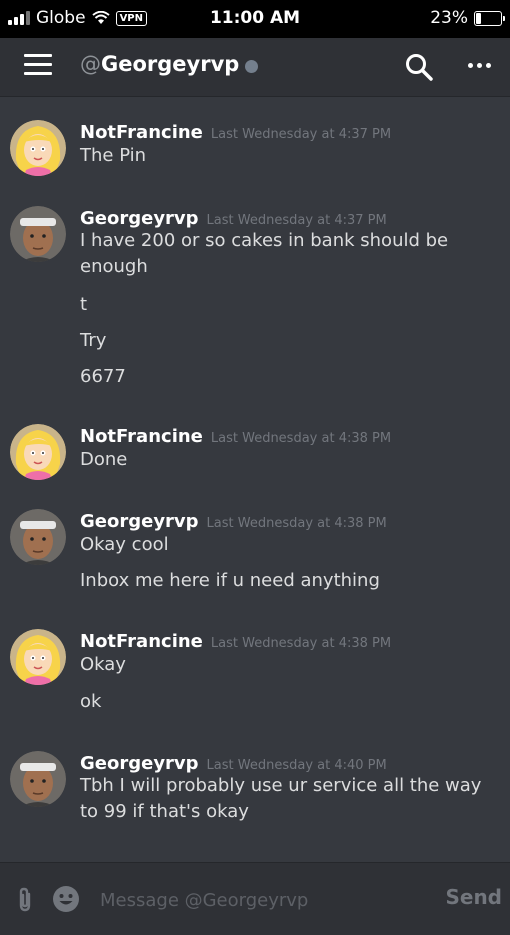 This screenshot has width=510, height=935. Describe the element at coordinates (66, 899) in the screenshot. I see `emoji-icon` at that location.